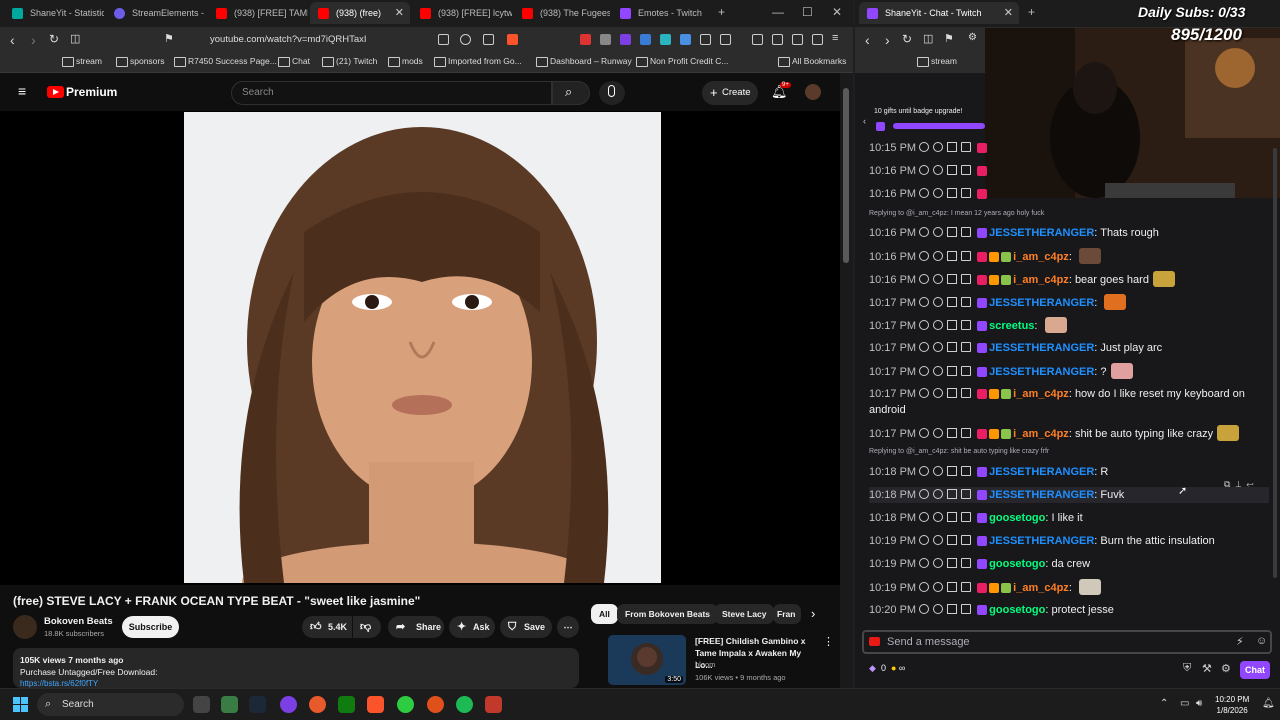 The height and width of the screenshot is (720, 1280). What do you see at coordinates (327, 627) in the screenshot?
I see `like-button: 👍︎ 5.4K` at bounding box center [327, 627].